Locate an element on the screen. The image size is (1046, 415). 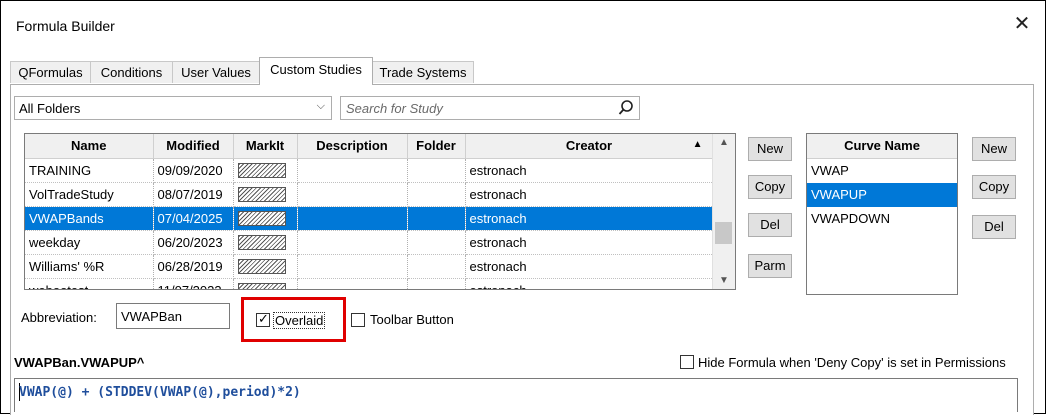
tab-trade-systems: Trade Systems is located at coordinates (423, 72).